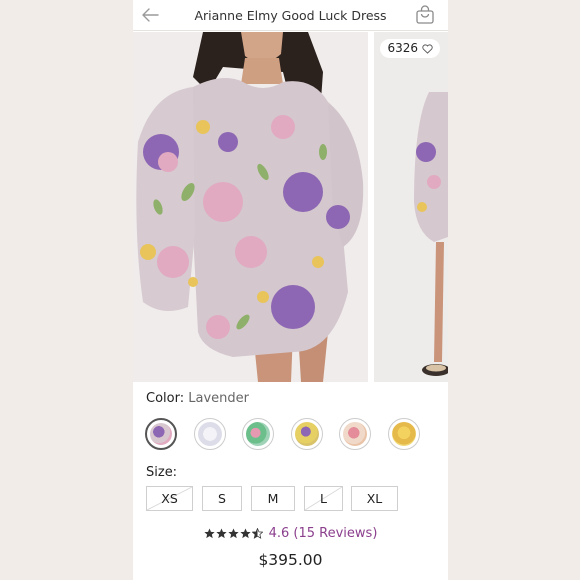 The width and height of the screenshot is (580, 580). I want to click on rating-row: 4.6 (15 Reviews), so click(290, 533).